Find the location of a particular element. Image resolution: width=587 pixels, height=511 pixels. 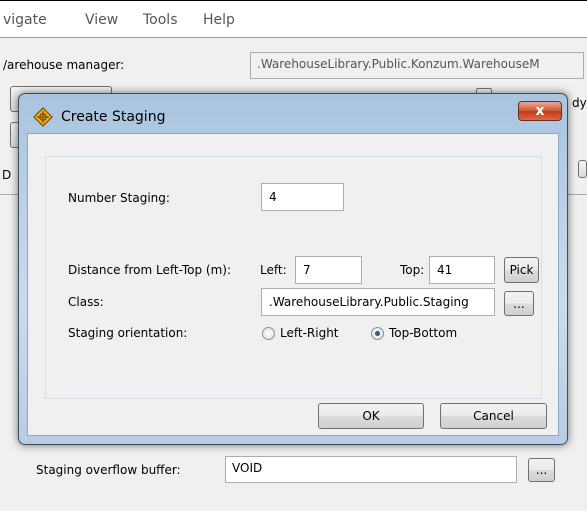

radio-left-right is located at coordinates (268, 333).